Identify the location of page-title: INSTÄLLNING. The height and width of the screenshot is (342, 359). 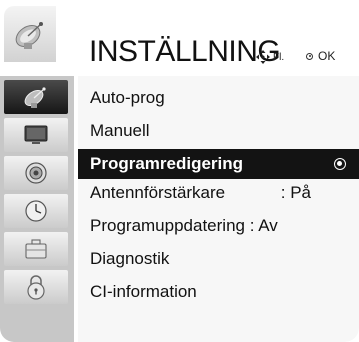
(185, 51).